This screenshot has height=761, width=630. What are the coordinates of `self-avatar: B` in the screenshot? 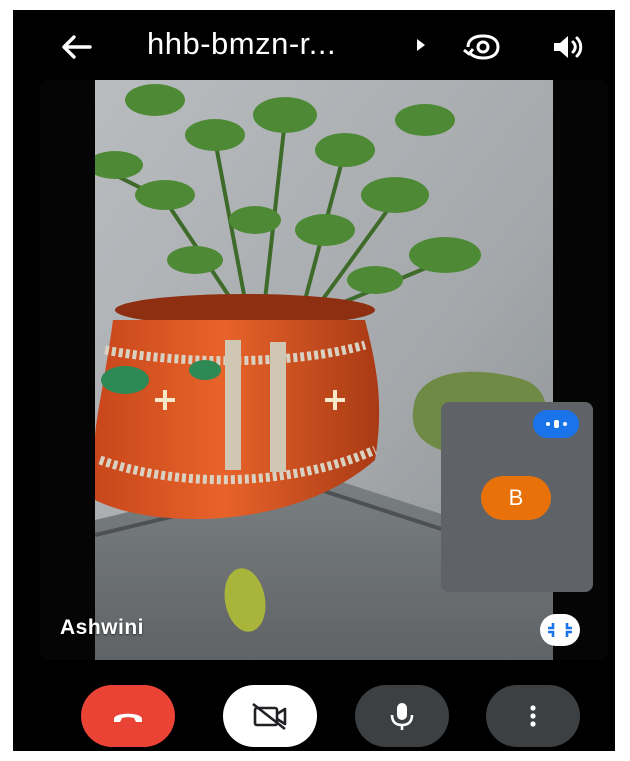 It's located at (516, 498).